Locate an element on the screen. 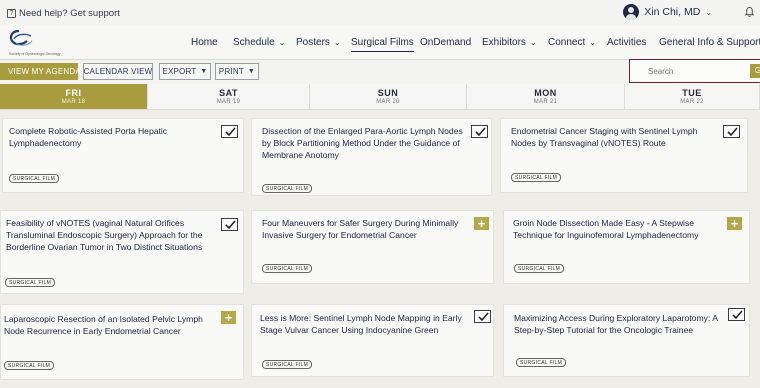 Image resolution: width=760 pixels, height=388 pixels. search-box: G is located at coordinates (694, 71).